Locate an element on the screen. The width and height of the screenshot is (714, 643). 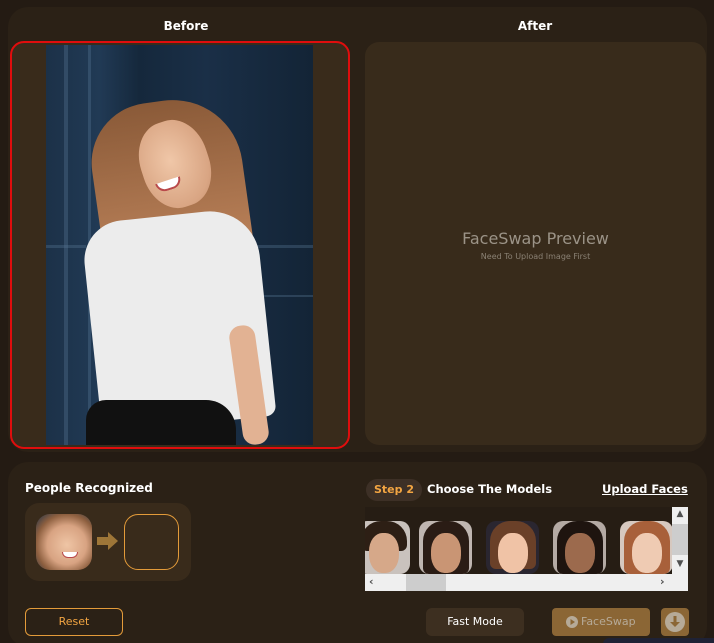
reset-button: Reset is located at coordinates (74, 622).